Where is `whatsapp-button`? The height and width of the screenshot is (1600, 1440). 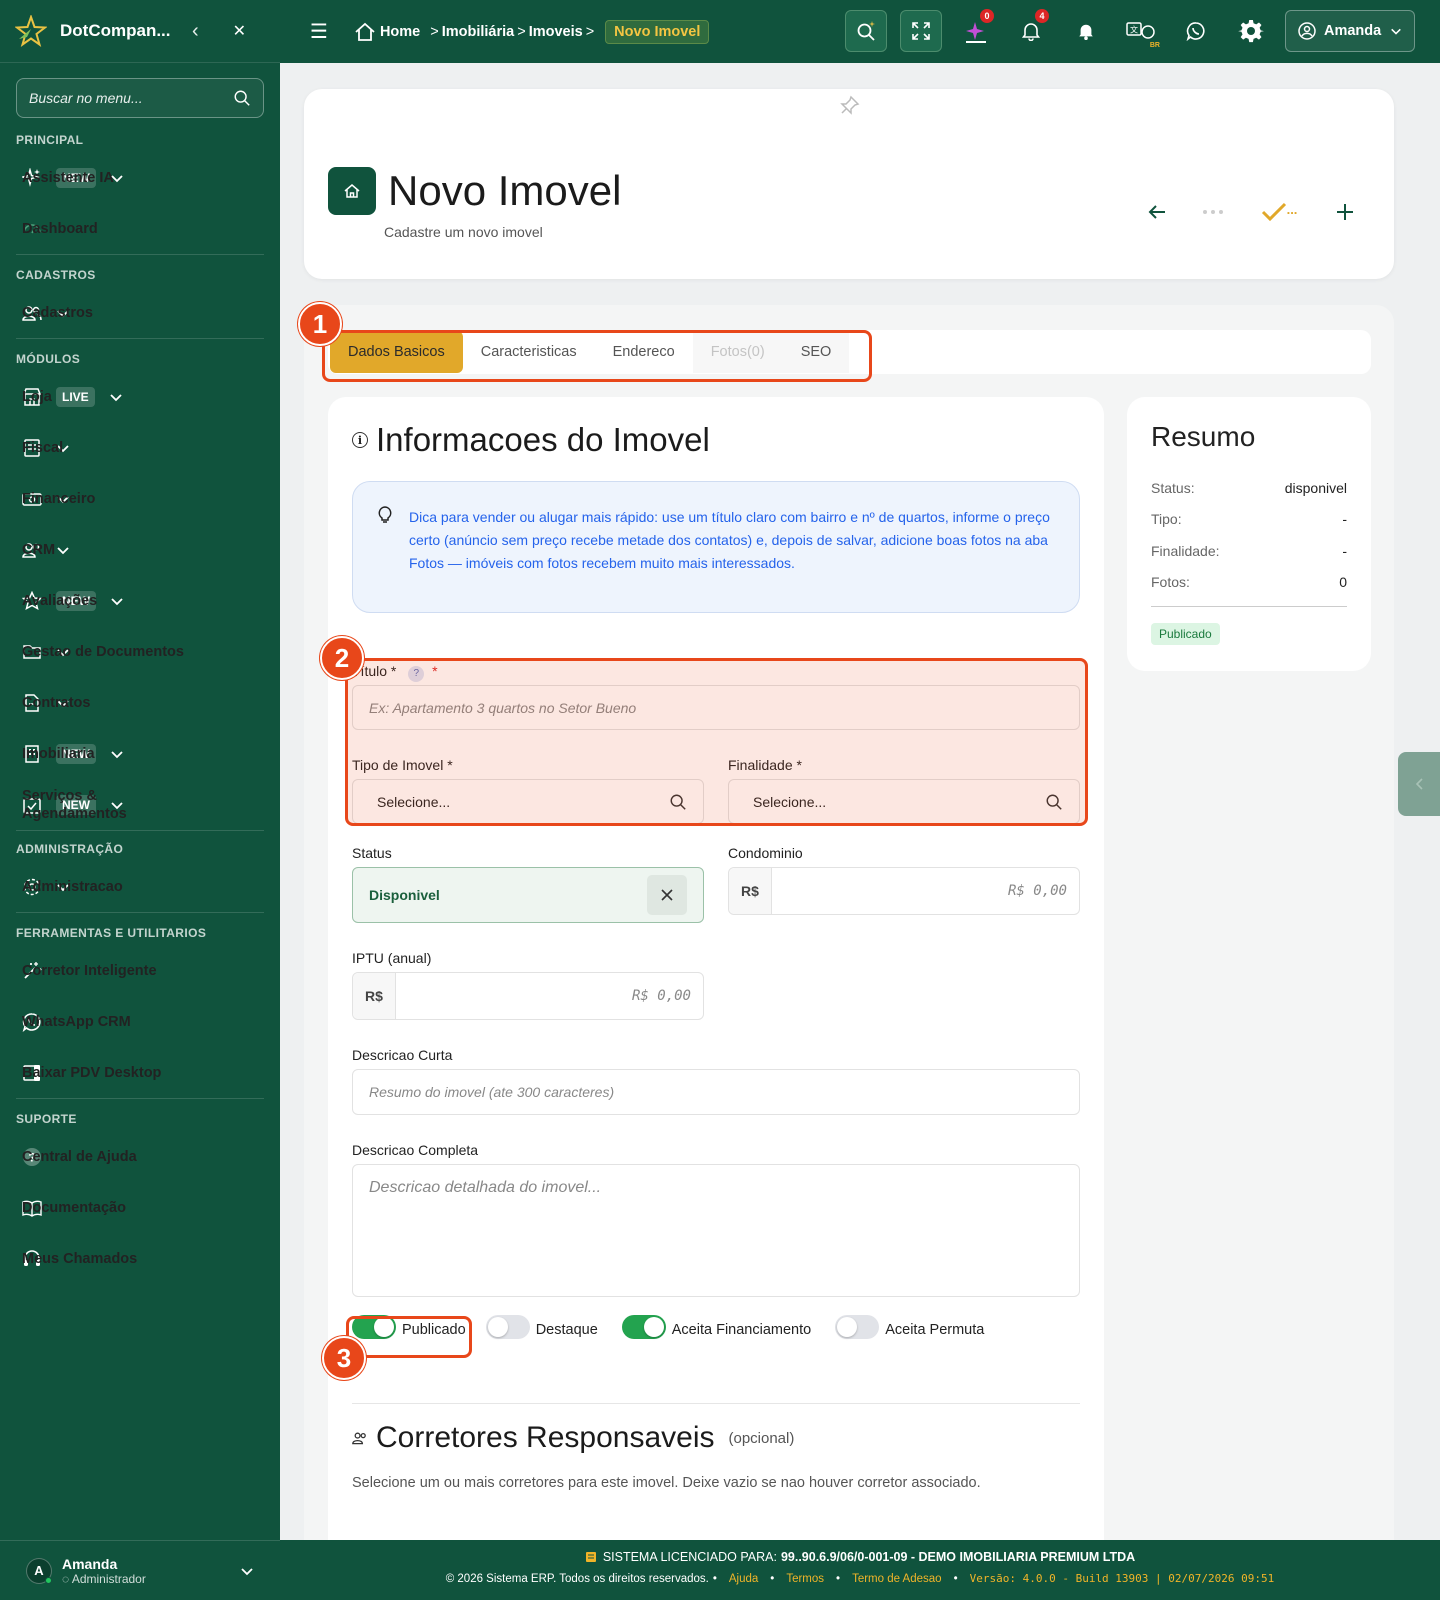
whatsapp-button is located at coordinates (1196, 31).